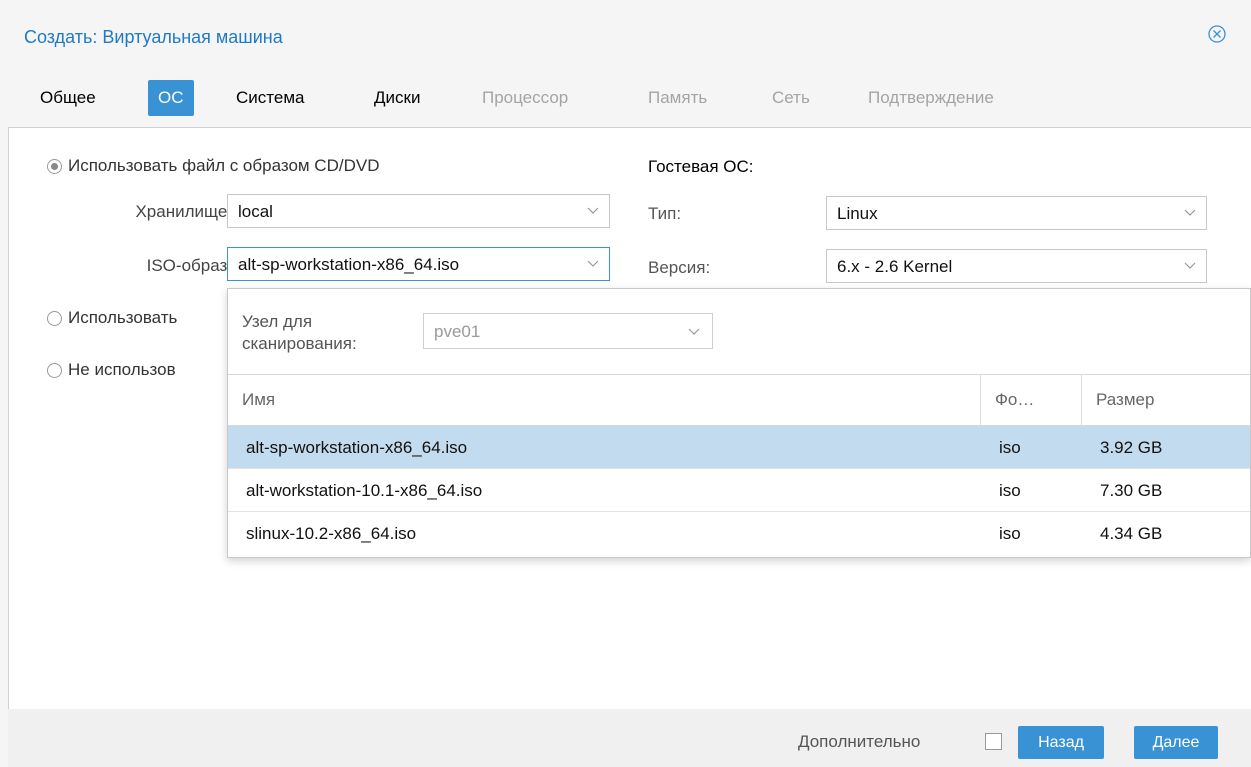 The height and width of the screenshot is (767, 1251). I want to click on tab-memory: Память, so click(678, 97).